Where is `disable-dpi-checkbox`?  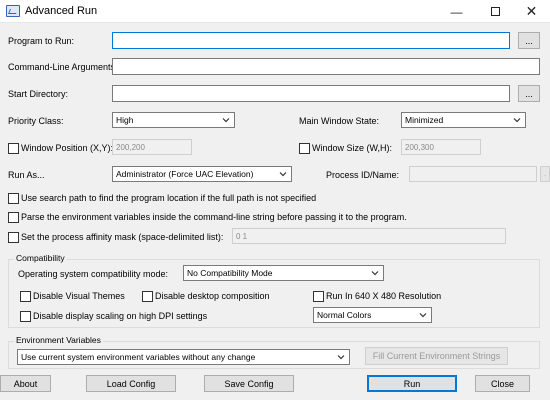
disable-dpi-checkbox is located at coordinates (25, 316).